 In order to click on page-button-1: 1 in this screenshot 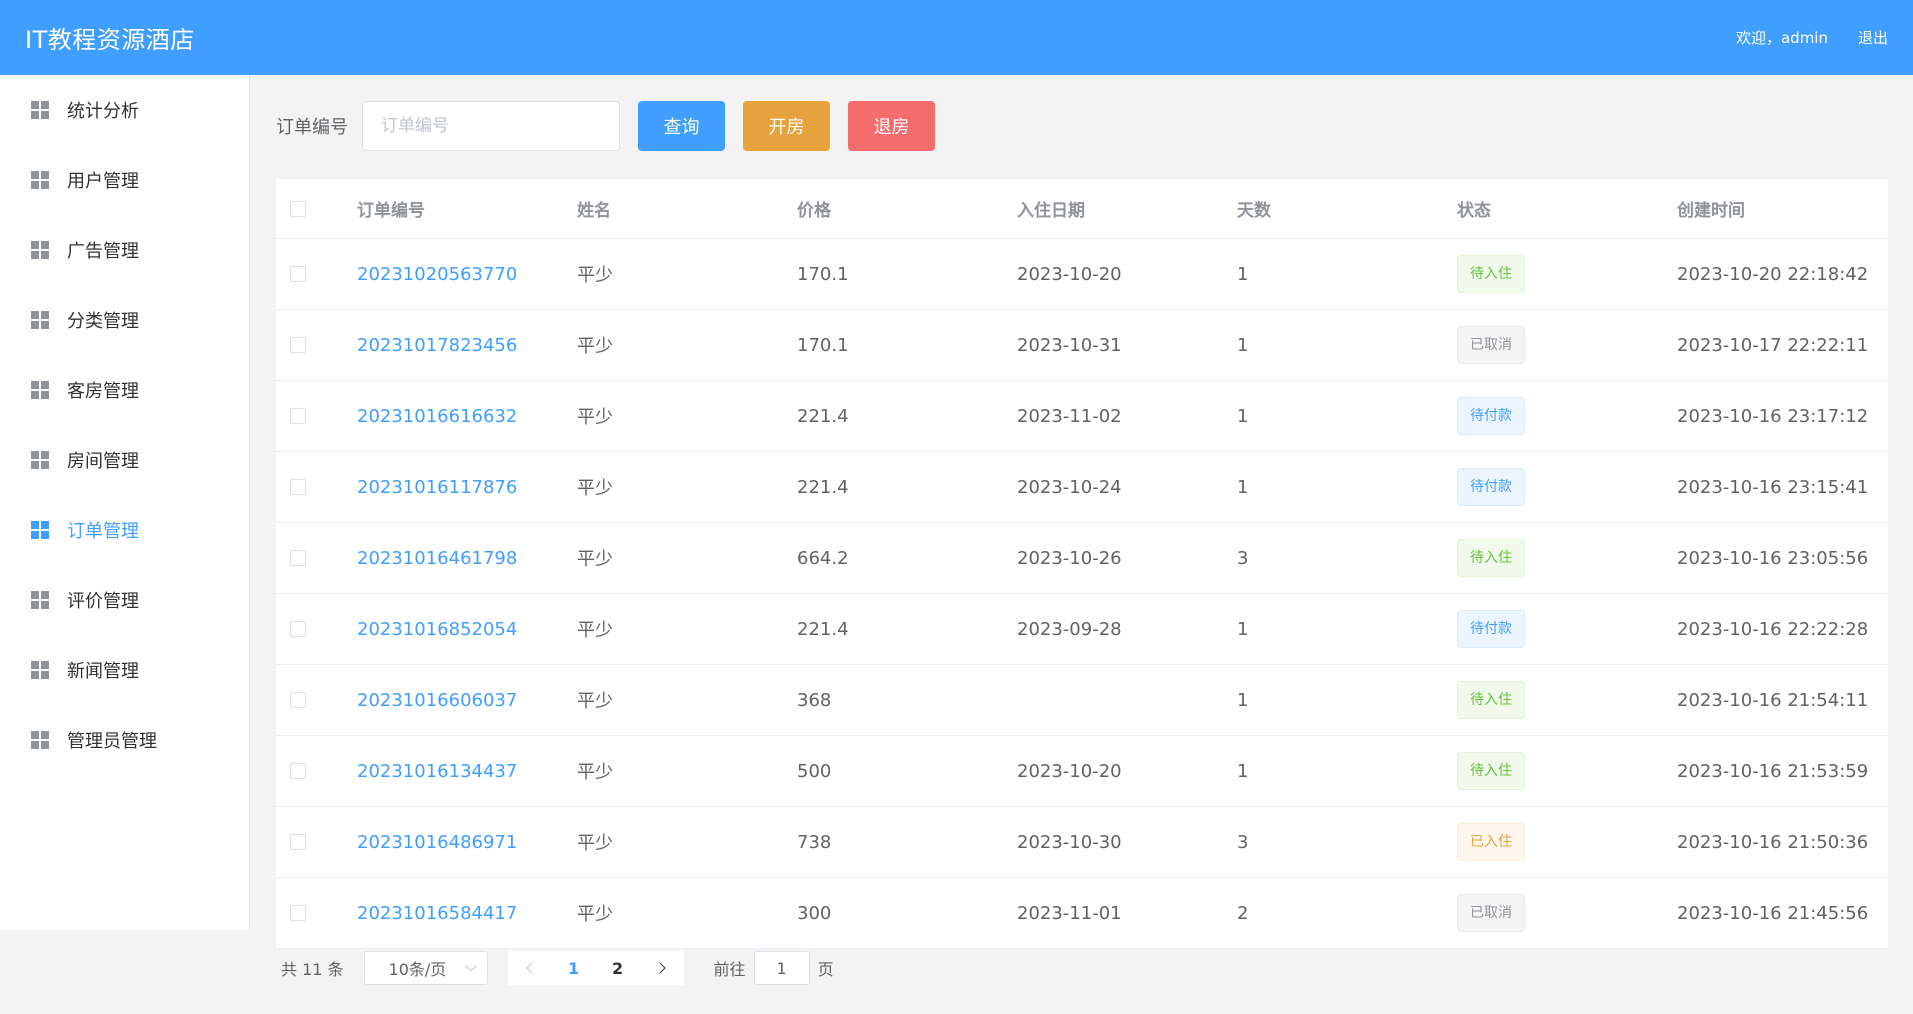, I will do `click(574, 968)`.